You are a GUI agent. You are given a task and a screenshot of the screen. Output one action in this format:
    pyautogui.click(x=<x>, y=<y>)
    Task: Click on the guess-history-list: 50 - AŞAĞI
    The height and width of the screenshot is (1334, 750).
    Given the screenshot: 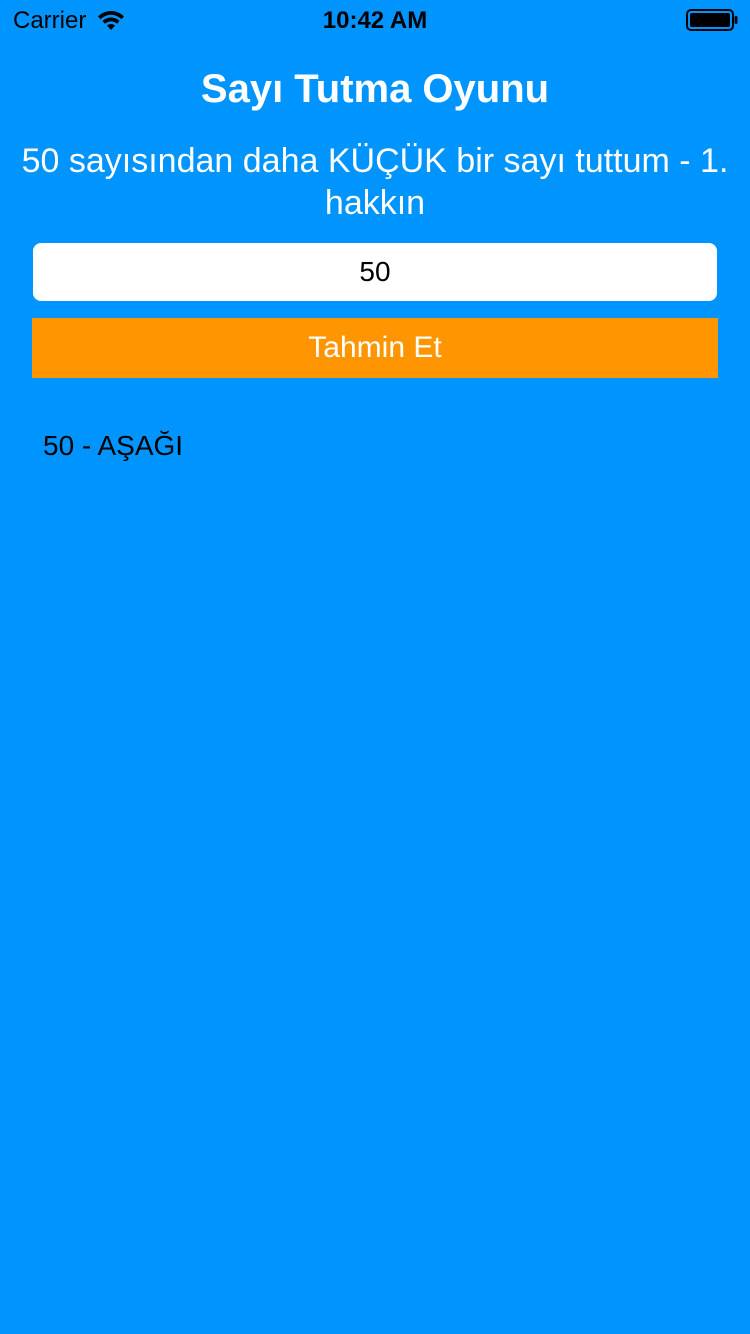 What is the action you would take?
    pyautogui.click(x=380, y=446)
    